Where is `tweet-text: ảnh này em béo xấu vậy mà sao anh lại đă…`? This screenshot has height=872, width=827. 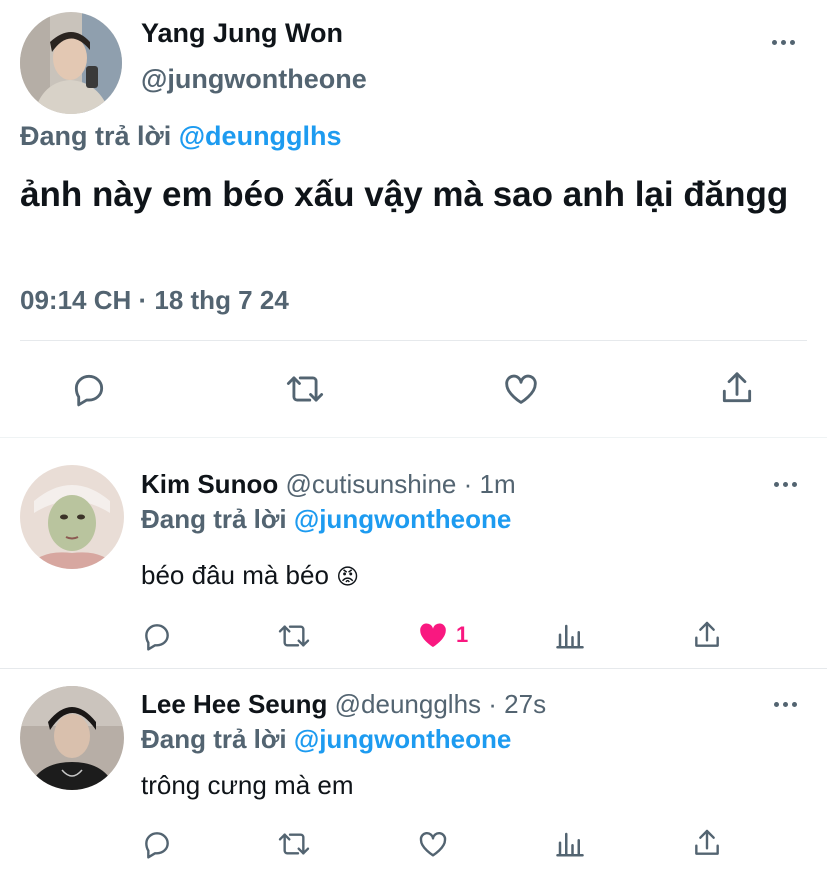
tweet-text: ảnh này em béo xấu vậy mà sao anh lại đă… is located at coordinates (404, 194).